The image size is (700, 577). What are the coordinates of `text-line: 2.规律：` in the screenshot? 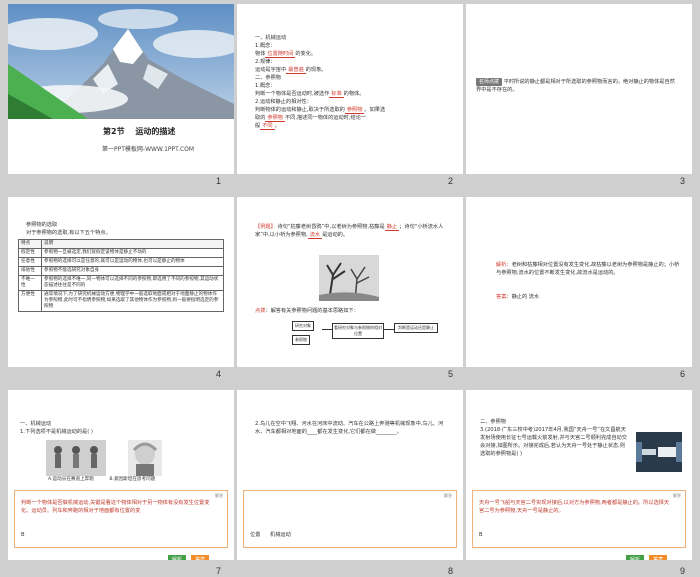 It's located at (265, 62).